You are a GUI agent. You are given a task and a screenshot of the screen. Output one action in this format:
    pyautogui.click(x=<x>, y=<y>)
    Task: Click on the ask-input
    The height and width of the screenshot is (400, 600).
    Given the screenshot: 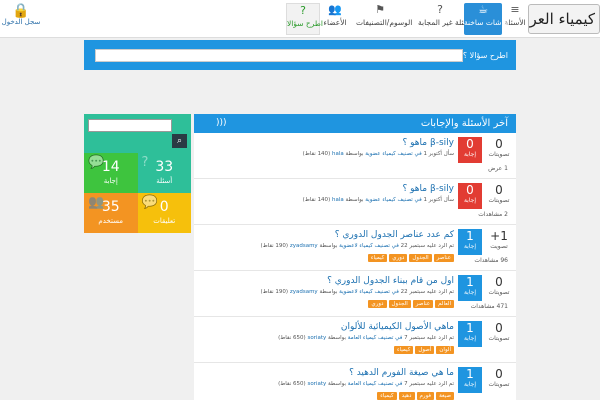 What is the action you would take?
    pyautogui.click(x=279, y=55)
    